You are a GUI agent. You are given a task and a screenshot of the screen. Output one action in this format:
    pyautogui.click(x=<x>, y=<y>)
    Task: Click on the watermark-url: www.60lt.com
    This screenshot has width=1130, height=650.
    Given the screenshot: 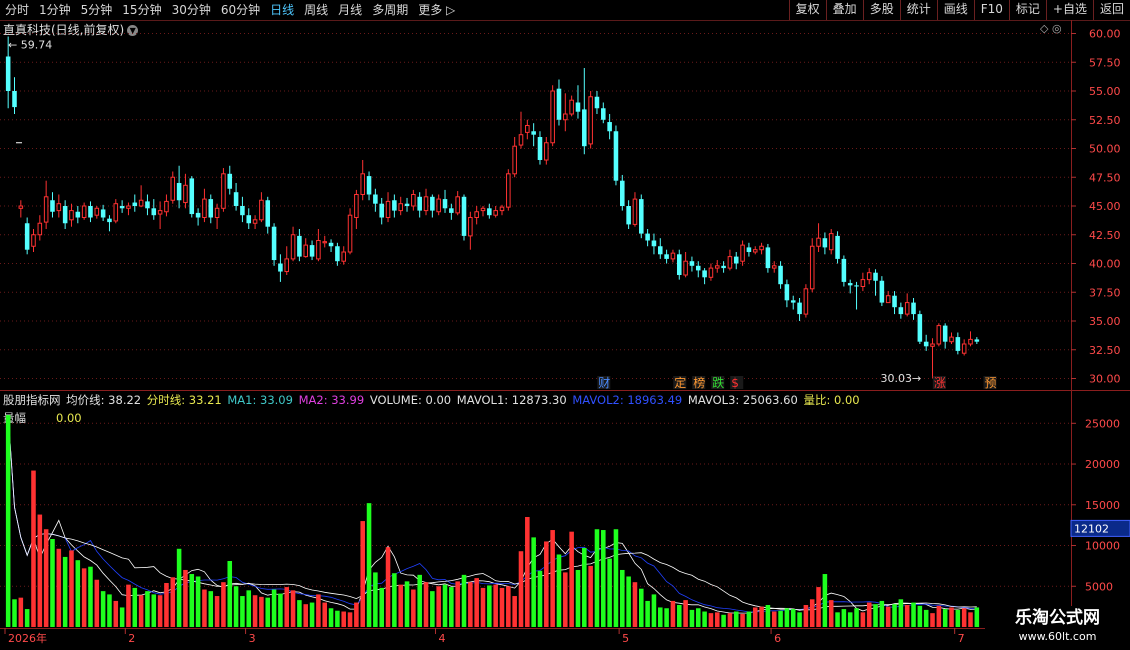 What is the action you would take?
    pyautogui.click(x=1057, y=636)
    